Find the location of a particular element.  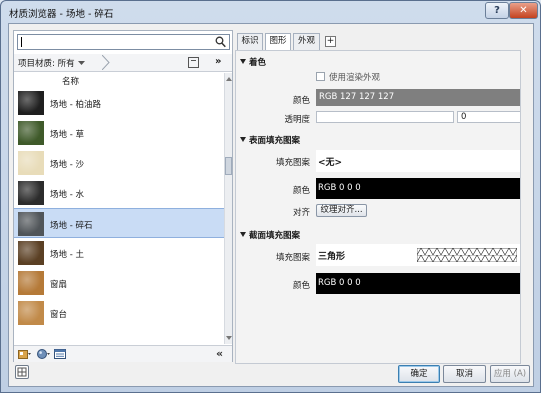

more-options-button: » is located at coordinates (218, 61).